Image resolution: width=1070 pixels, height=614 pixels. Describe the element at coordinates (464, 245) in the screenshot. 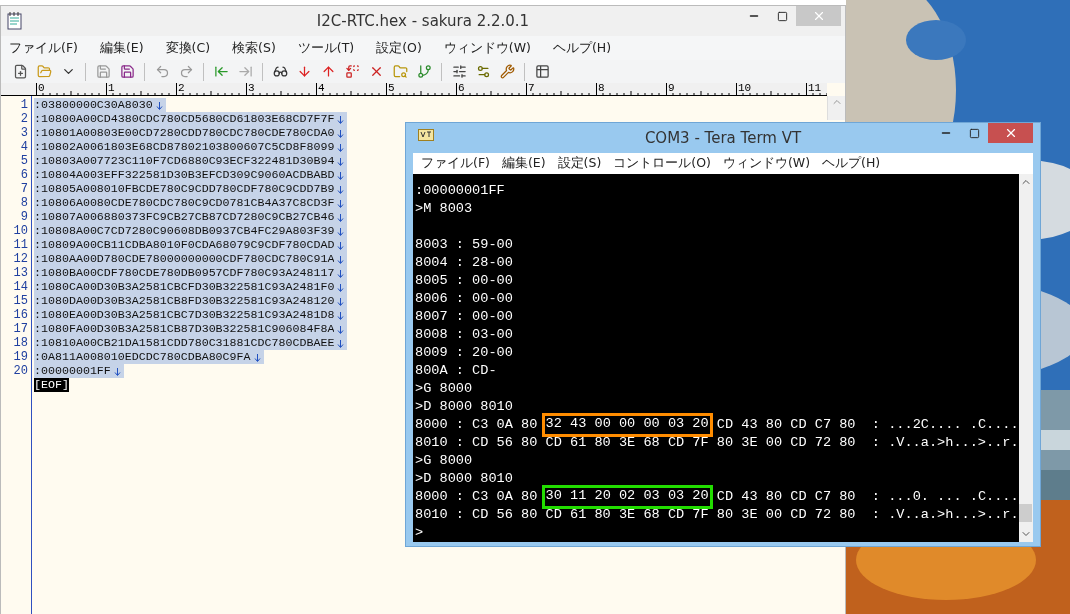

I see `terminal-text: 8003 : 59-00` at that location.